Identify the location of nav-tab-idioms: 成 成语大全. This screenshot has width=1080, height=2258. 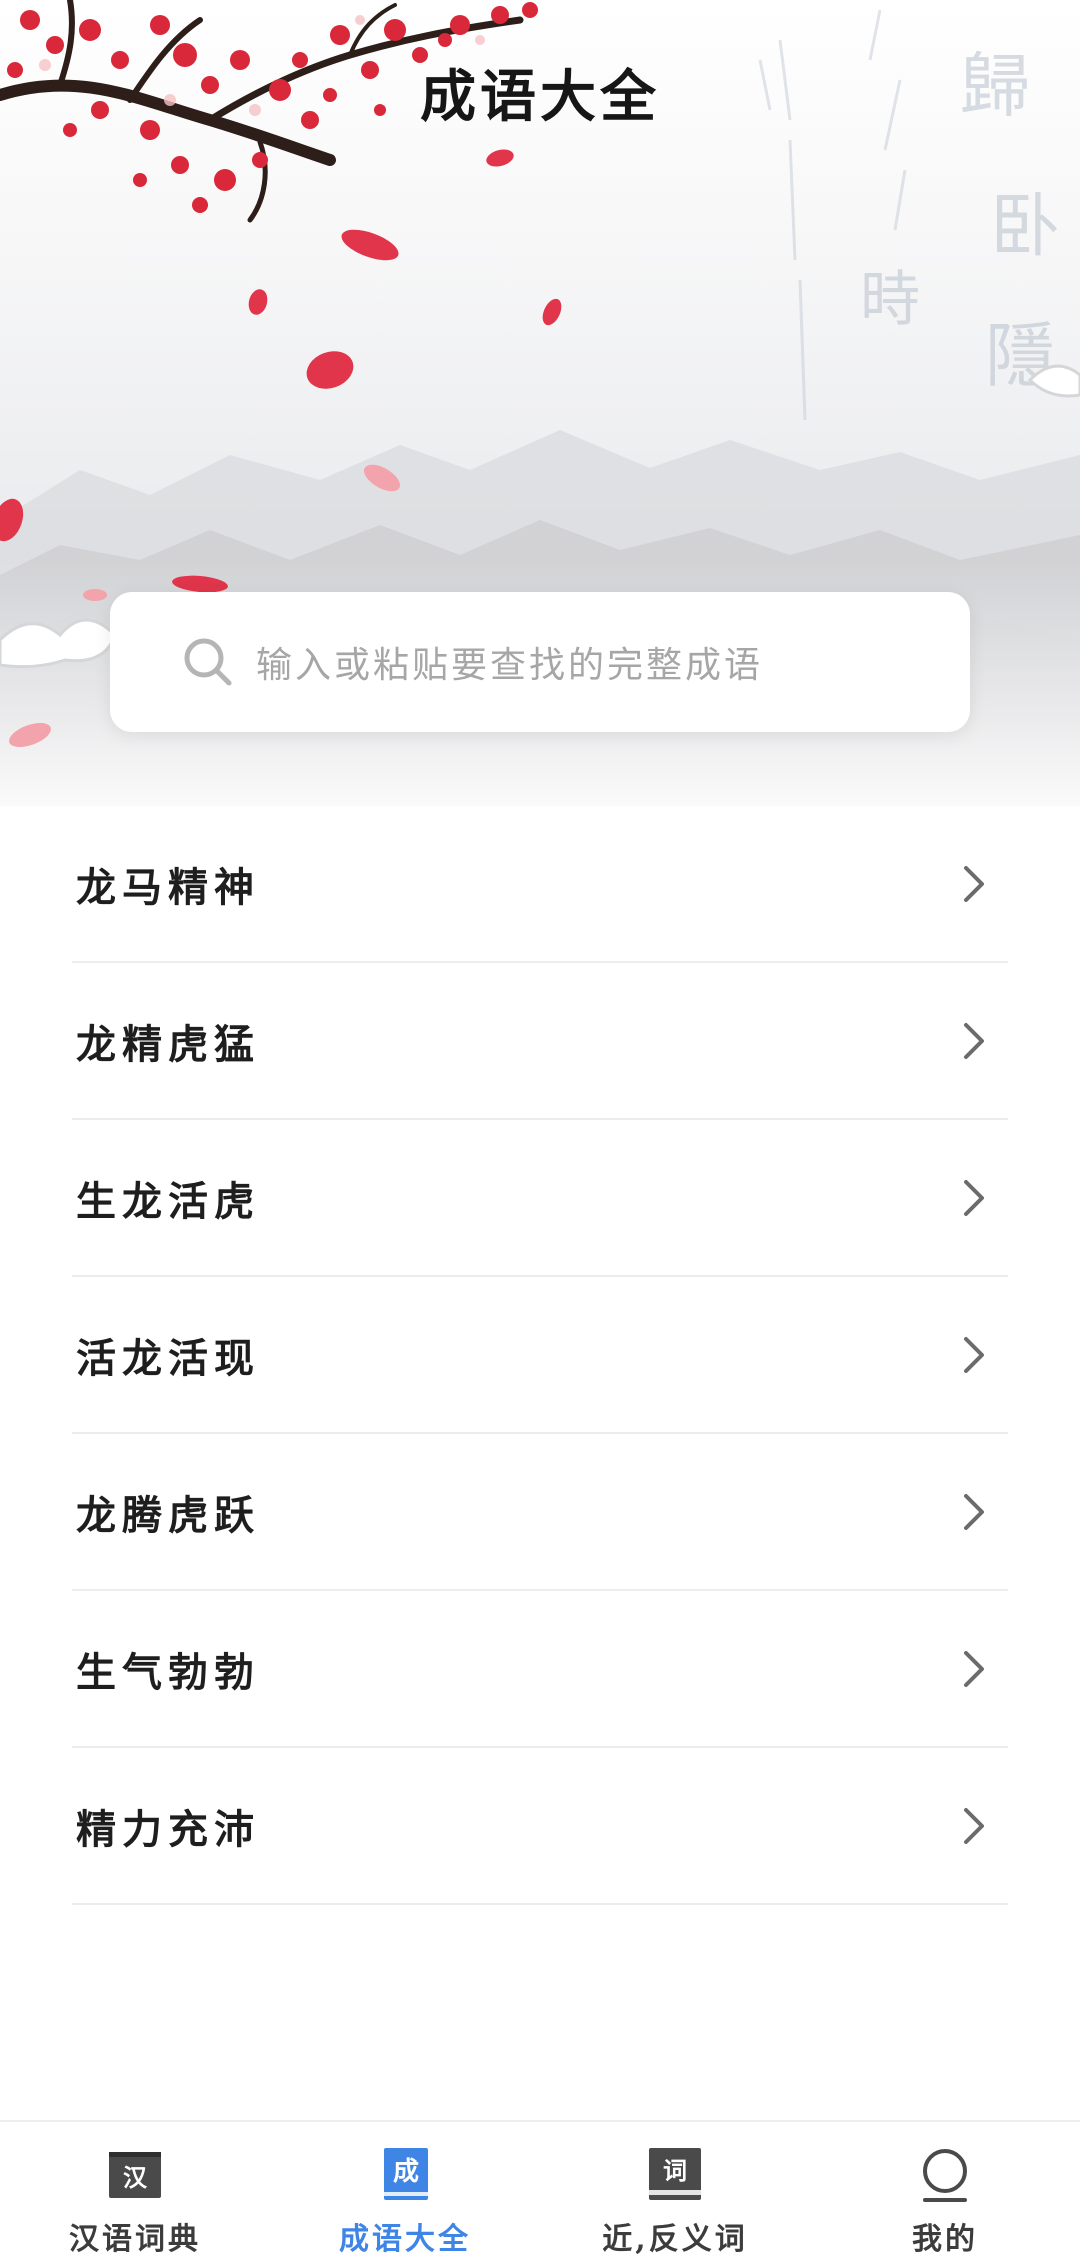
(405, 2189).